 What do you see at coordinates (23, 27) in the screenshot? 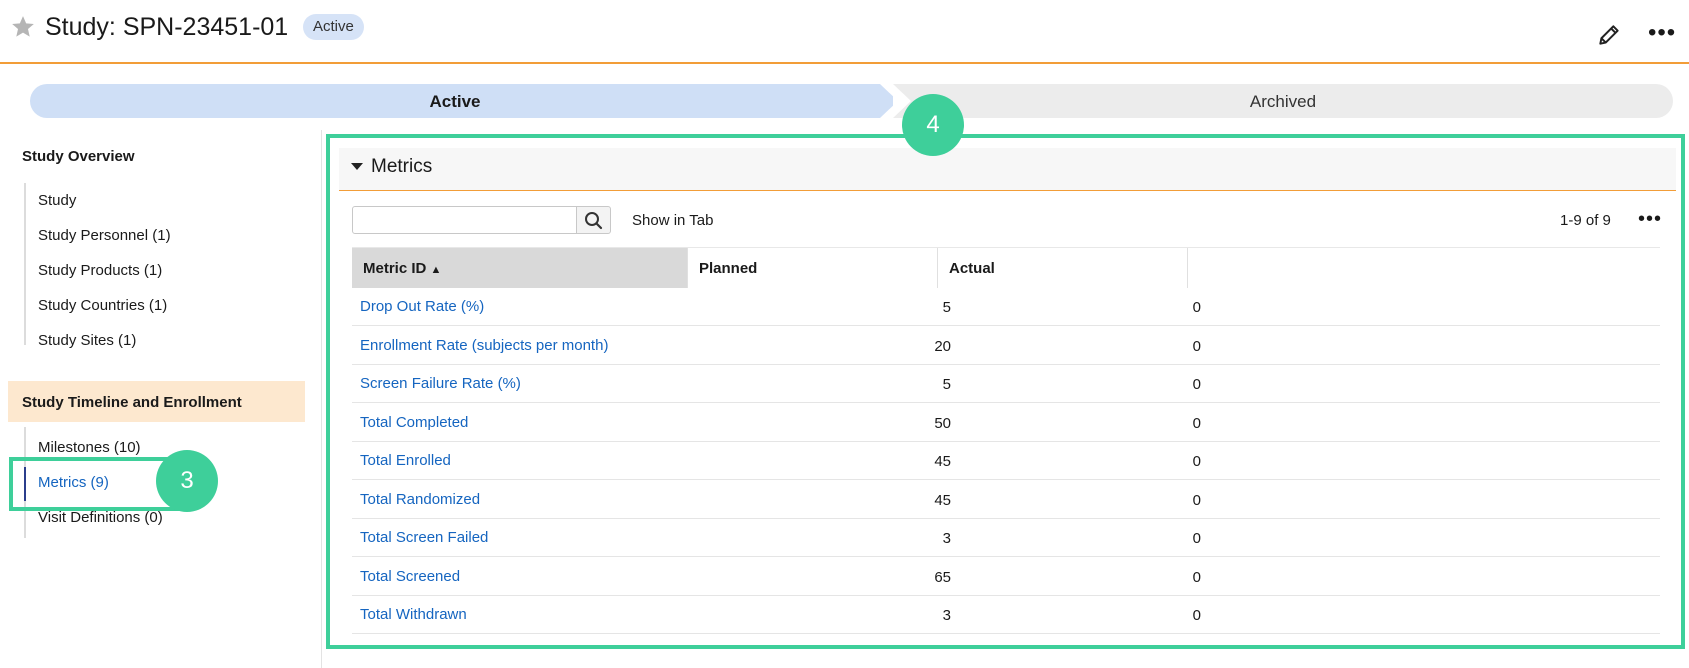
I see `star-icon` at bounding box center [23, 27].